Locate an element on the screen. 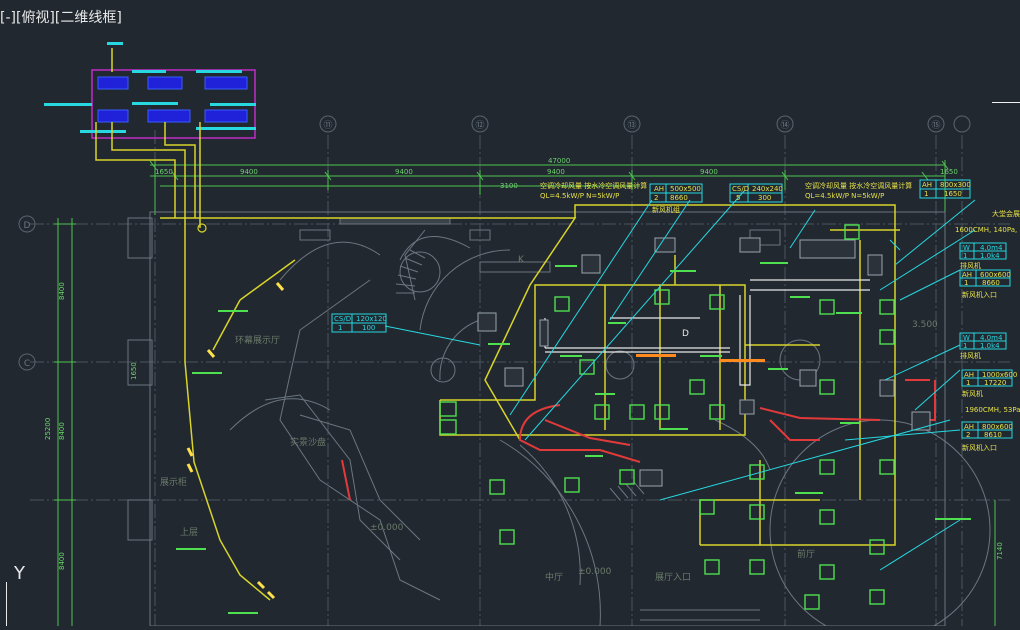  grid-label-5: ⑮ is located at coordinates (935, 125).